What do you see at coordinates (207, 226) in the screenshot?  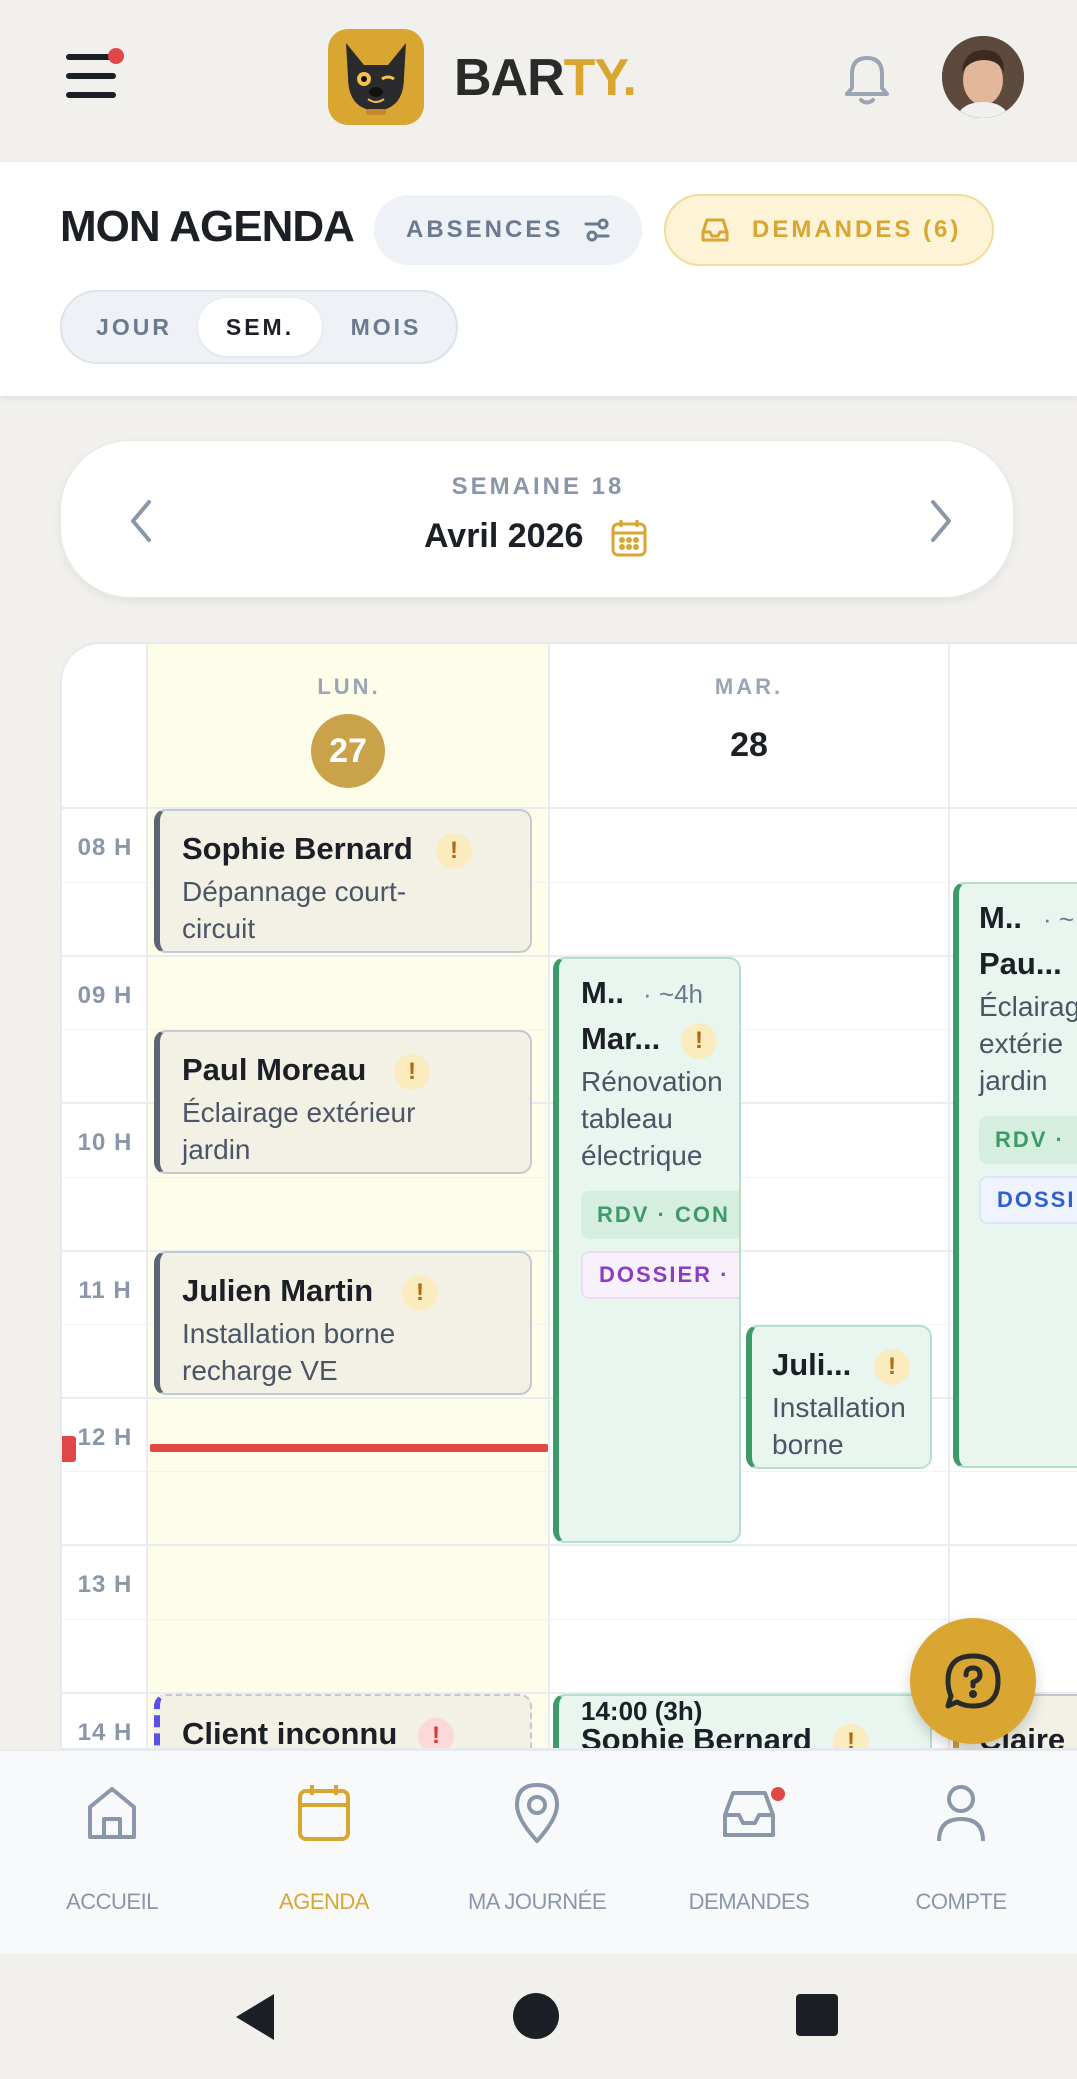 I see `page-title: MON AGENDA` at bounding box center [207, 226].